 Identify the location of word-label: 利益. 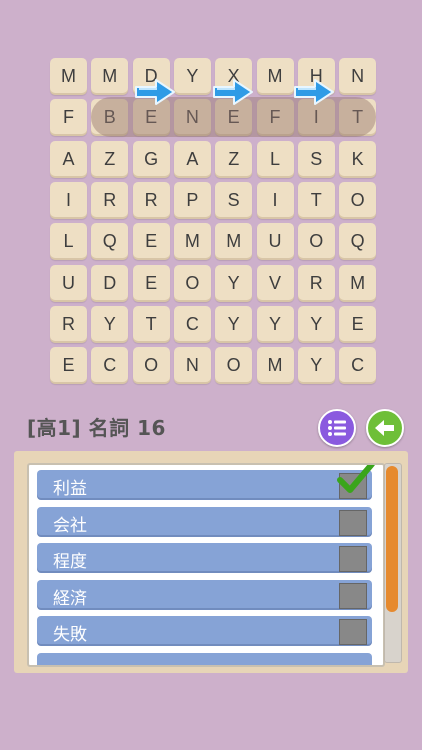
(70, 489).